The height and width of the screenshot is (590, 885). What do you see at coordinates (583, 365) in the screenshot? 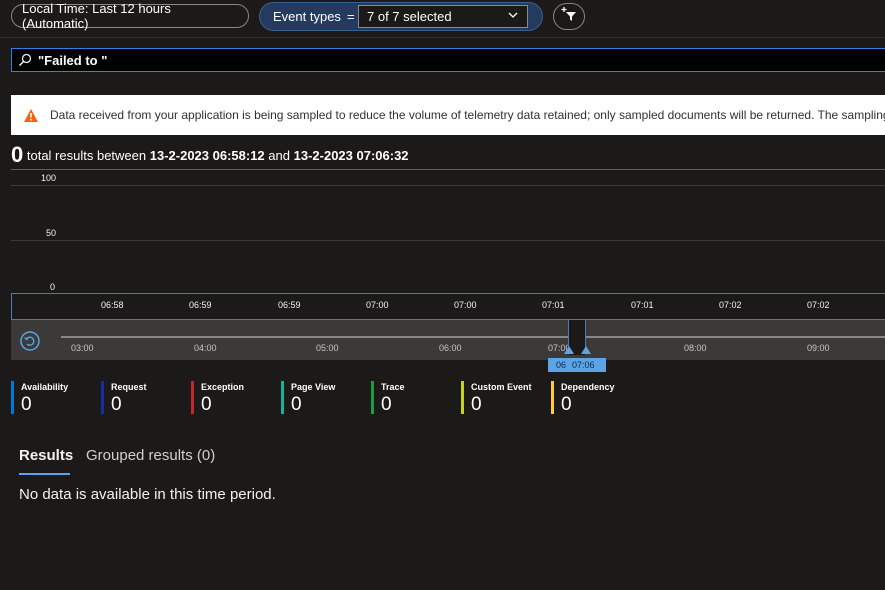
I see `brush-end-label: 07:06` at bounding box center [583, 365].